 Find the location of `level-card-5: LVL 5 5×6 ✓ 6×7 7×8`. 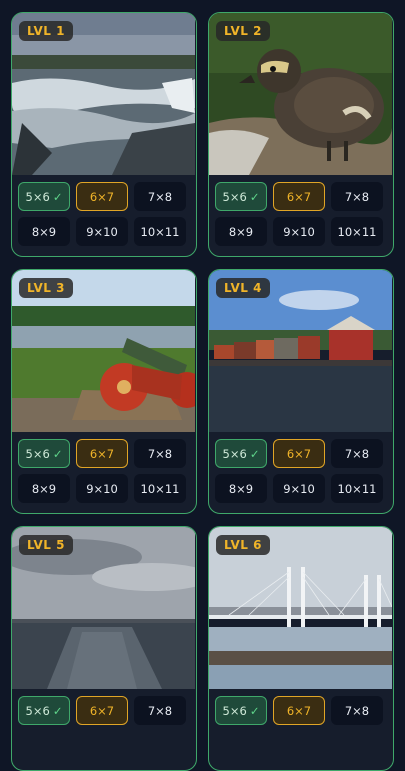

level-card-5: LVL 5 5×6 ✓ 6×7 7×8 is located at coordinates (104, 648).